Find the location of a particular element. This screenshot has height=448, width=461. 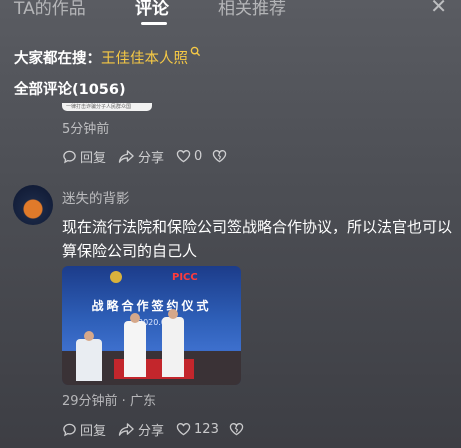

comment-photo: PICC 战略合作签约仪式 2020.0 is located at coordinates (151, 325).